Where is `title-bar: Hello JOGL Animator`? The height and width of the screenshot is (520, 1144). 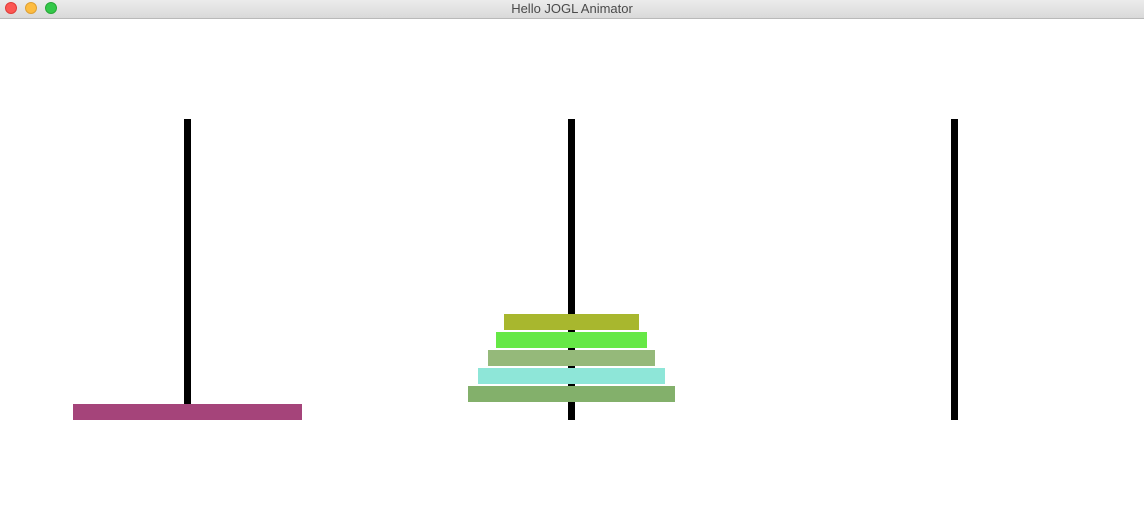
title-bar: Hello JOGL Animator is located at coordinates (572, 9).